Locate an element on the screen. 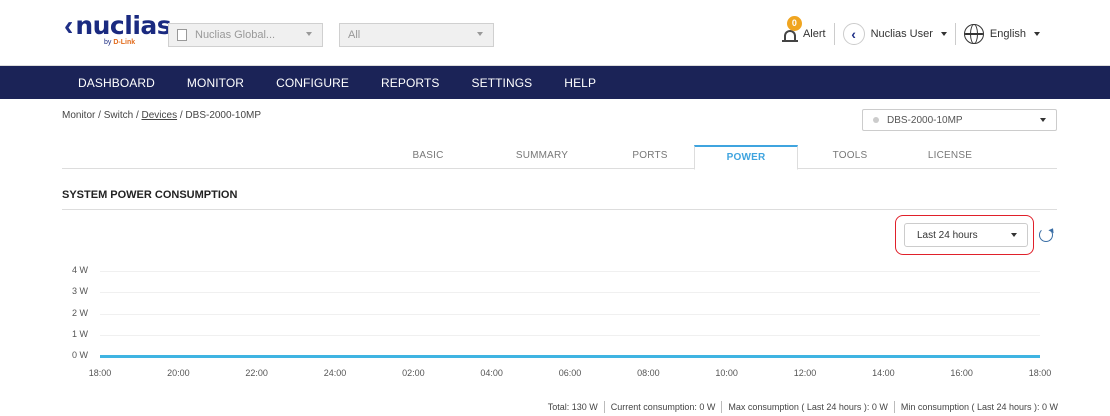 This screenshot has height=416, width=1110. nav-configure: CONFIGURE is located at coordinates (312, 83).